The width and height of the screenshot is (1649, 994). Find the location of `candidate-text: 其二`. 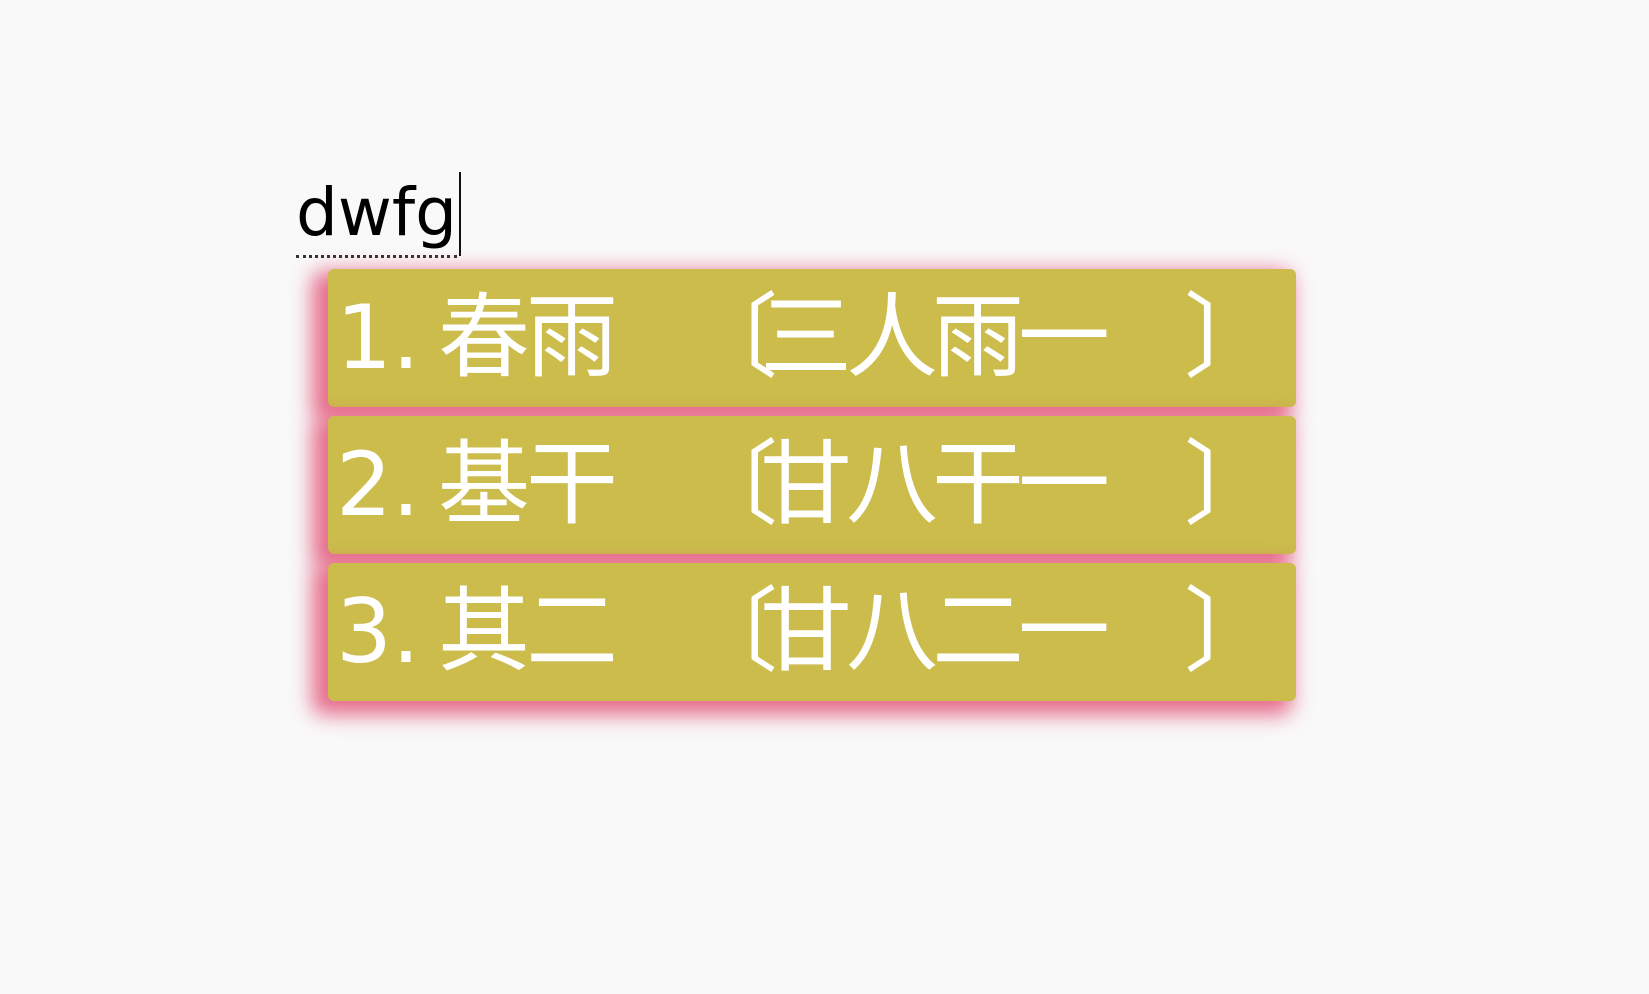

candidate-text: 其二 is located at coordinates (528, 631).